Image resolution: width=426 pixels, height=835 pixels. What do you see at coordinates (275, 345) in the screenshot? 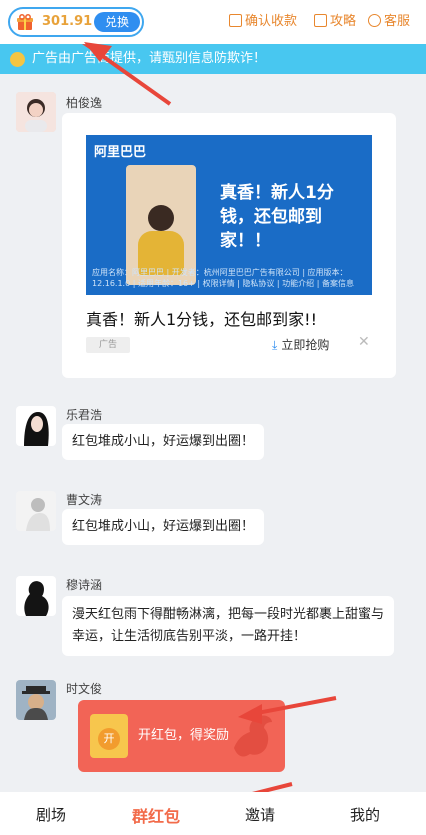
I see `download-icon: ⤓` at bounding box center [275, 345].